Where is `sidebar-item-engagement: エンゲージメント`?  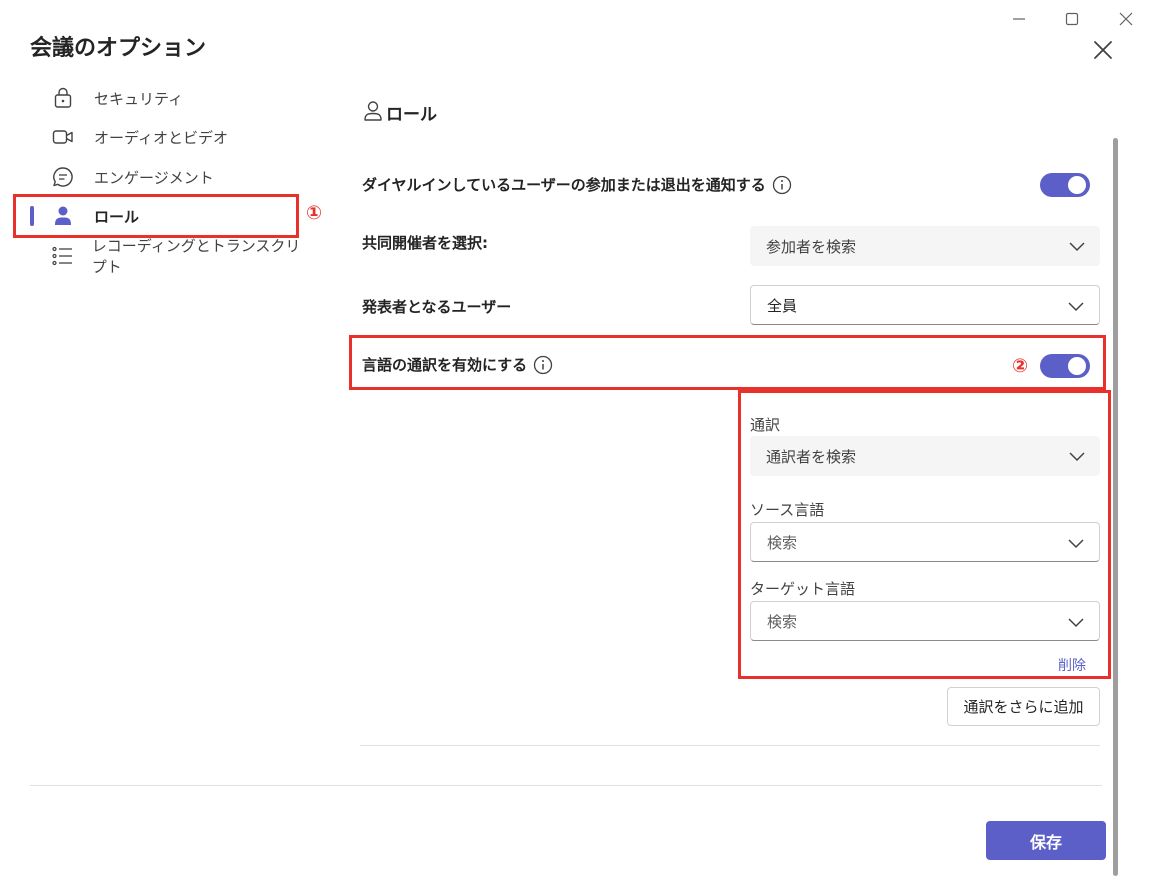 sidebar-item-engagement: エンゲージメント is located at coordinates (175, 177).